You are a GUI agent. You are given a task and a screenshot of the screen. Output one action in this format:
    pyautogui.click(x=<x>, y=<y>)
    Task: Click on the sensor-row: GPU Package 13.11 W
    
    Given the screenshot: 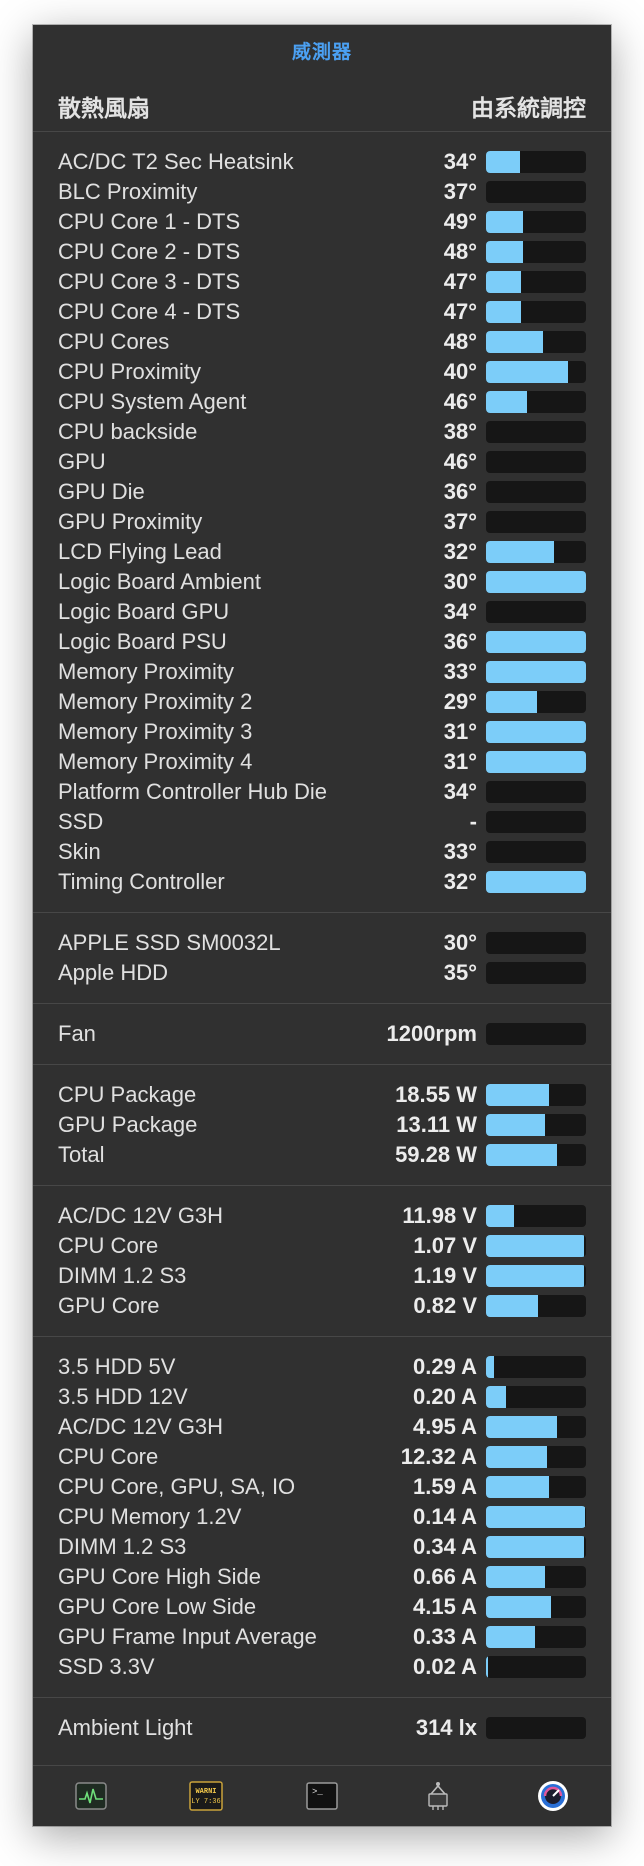 What is the action you would take?
    pyautogui.click(x=322, y=1125)
    